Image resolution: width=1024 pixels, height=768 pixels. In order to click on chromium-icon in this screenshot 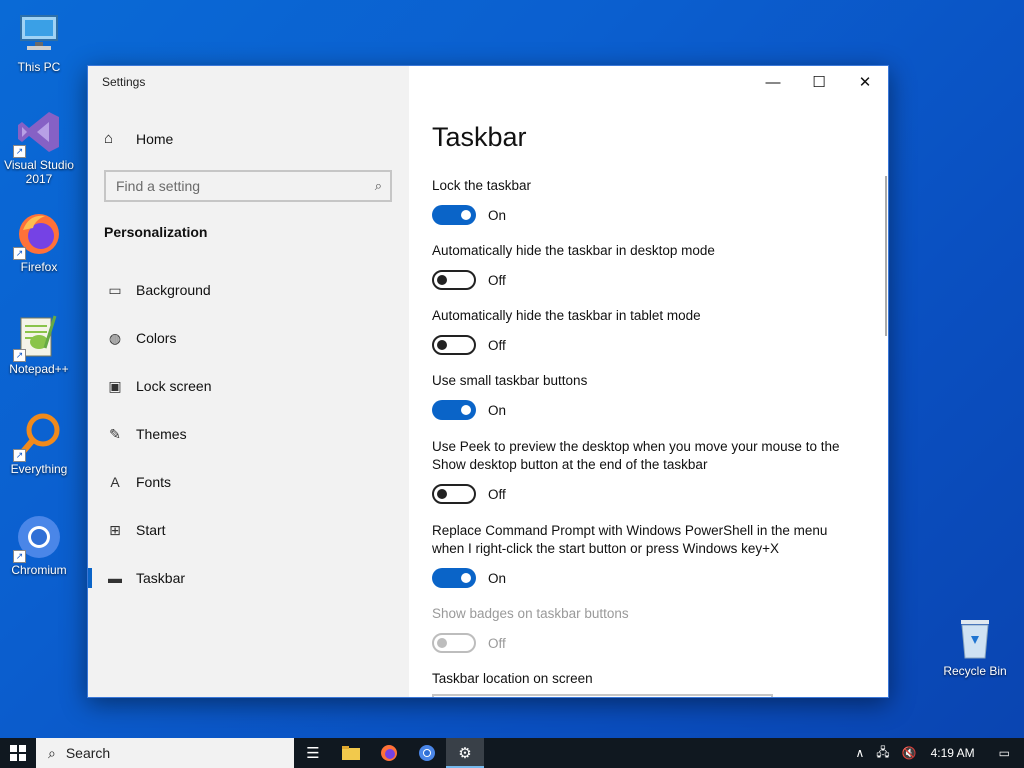, I will do `click(427, 753)`.